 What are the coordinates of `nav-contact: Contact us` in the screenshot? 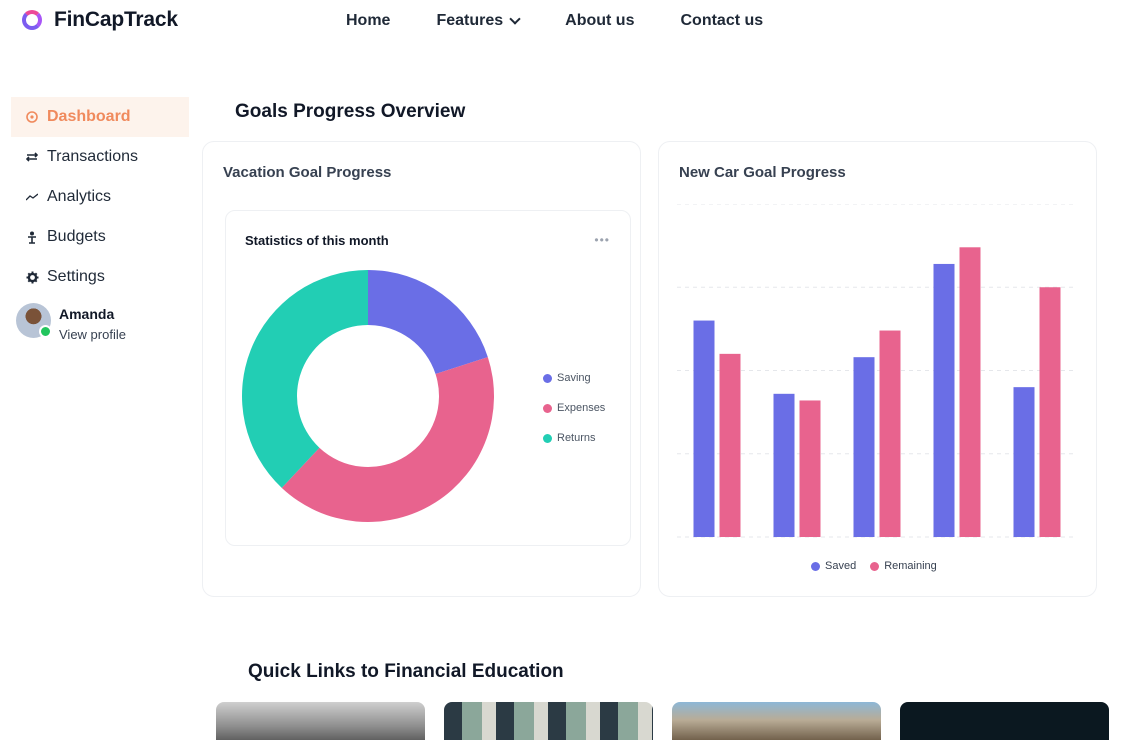 It's located at (721, 21).